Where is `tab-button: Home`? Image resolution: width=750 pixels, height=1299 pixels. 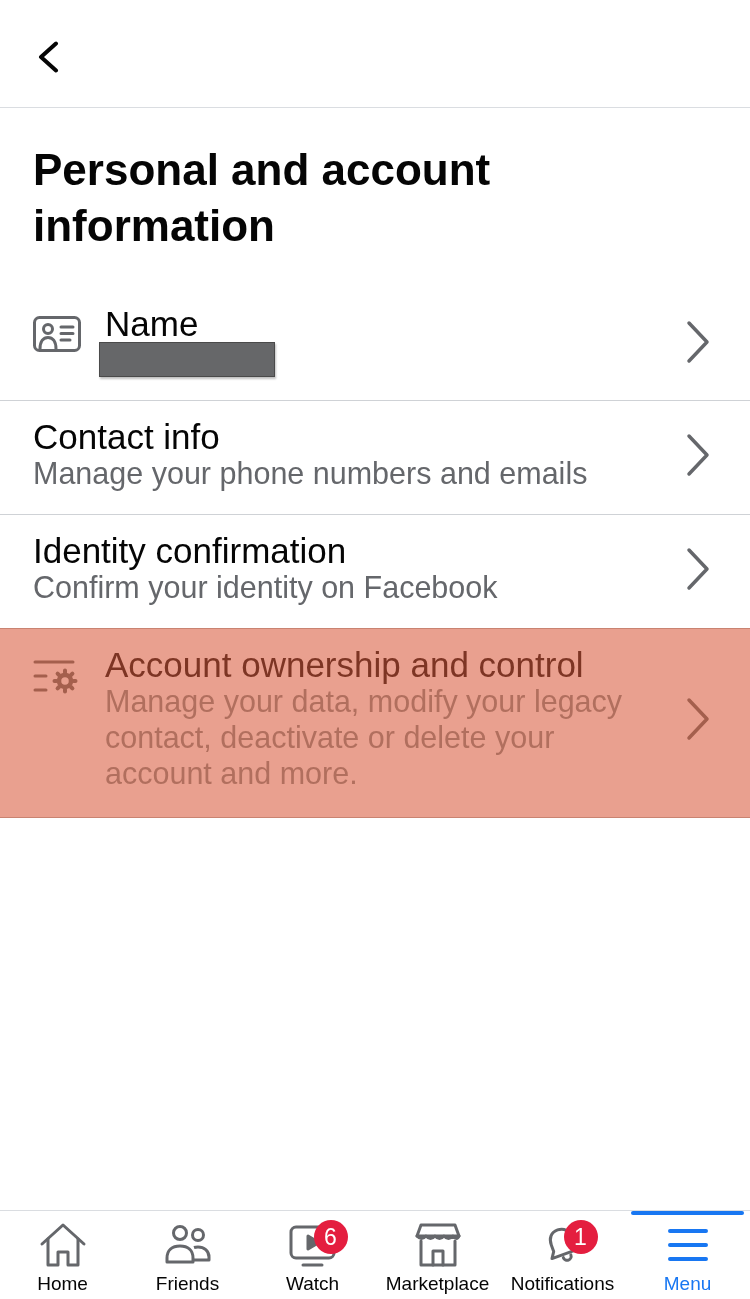
tab-button: Home is located at coordinates (62, 1255).